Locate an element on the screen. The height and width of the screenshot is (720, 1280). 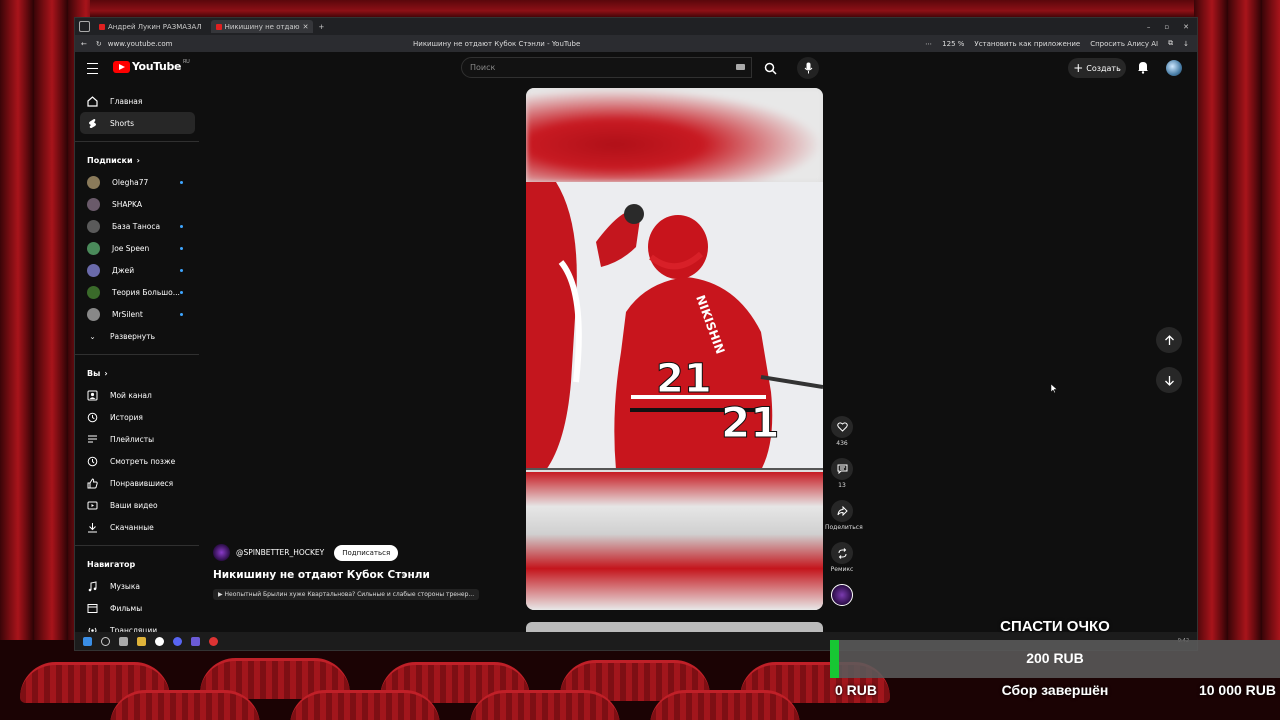
account-avatar is located at coordinates (1174, 68).